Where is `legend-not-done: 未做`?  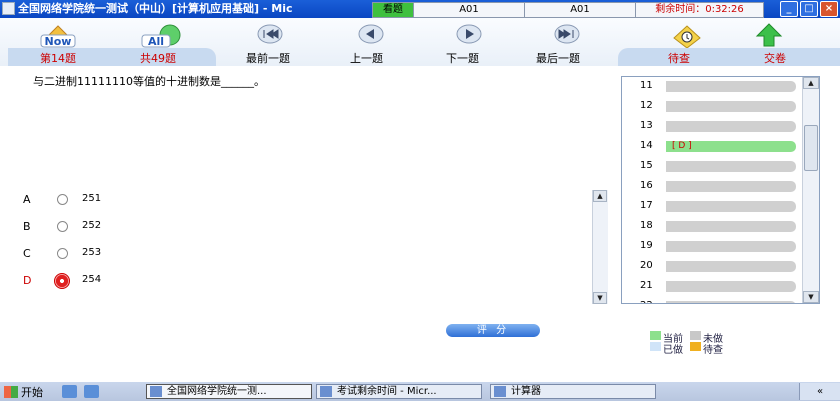 legend-not-done: 未做 is located at coordinates (710, 337).